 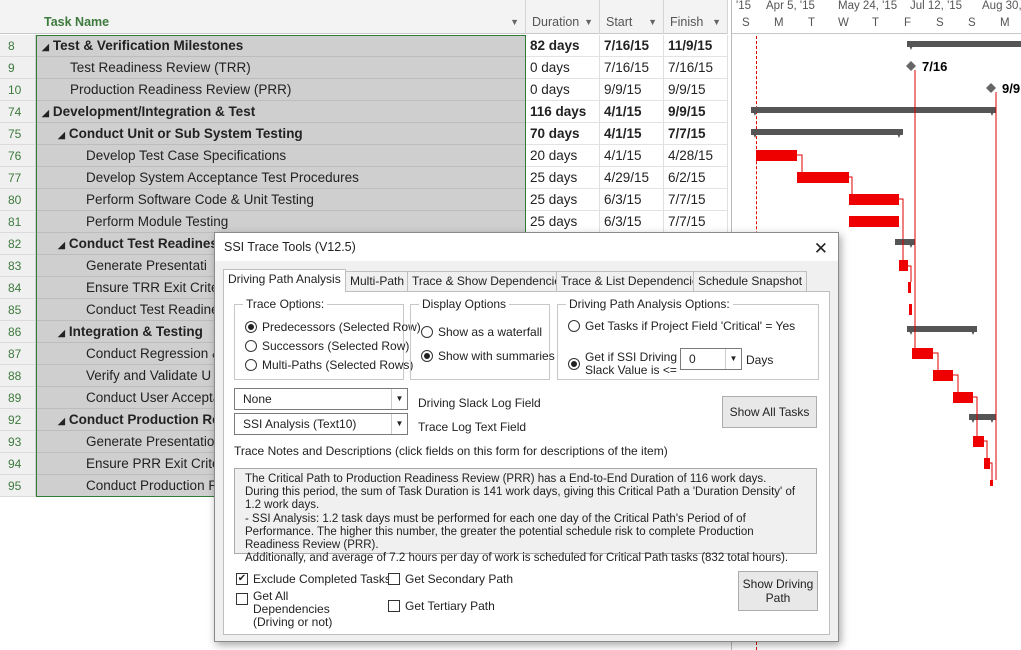 What do you see at coordinates (563, 46) in the screenshot?
I see `duration-cell: 82 days` at bounding box center [563, 46].